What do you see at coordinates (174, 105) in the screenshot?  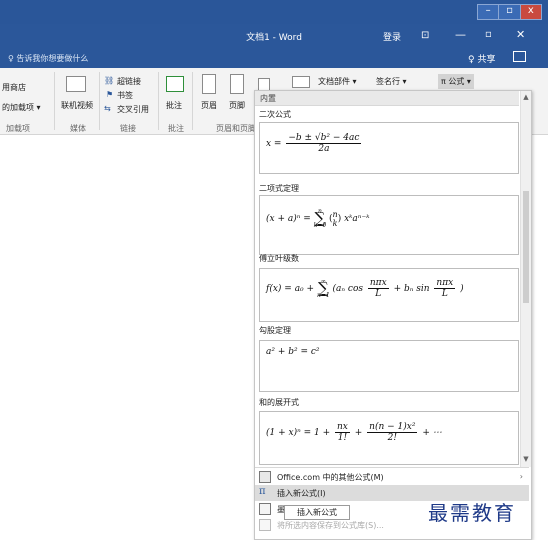 I see `comment-button: 批注` at bounding box center [174, 105].